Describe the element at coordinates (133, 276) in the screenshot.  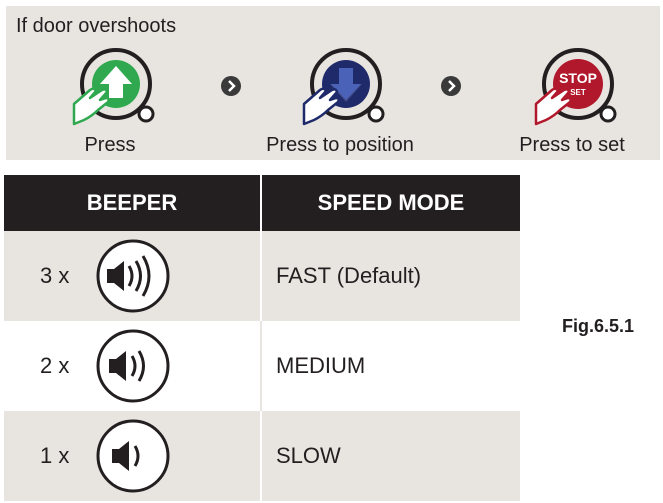
I see `speaker-3-waves-icon` at that location.